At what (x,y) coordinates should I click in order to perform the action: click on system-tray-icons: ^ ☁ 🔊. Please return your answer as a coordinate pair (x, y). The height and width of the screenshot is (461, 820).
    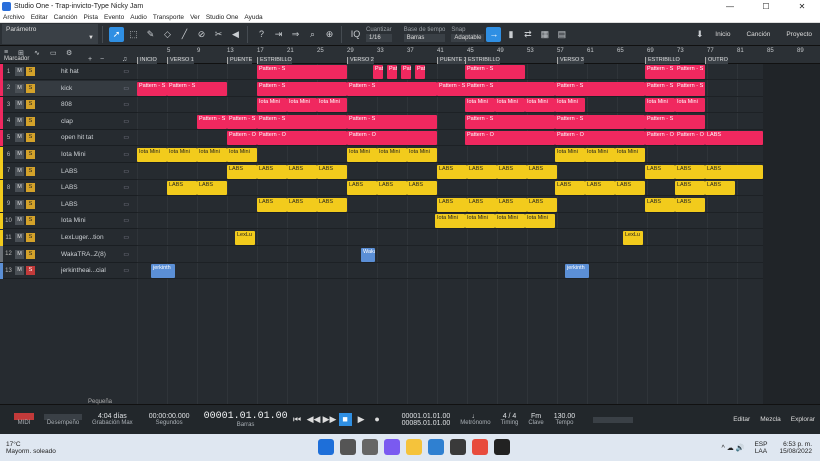
    Looking at the image, I should click on (733, 448).